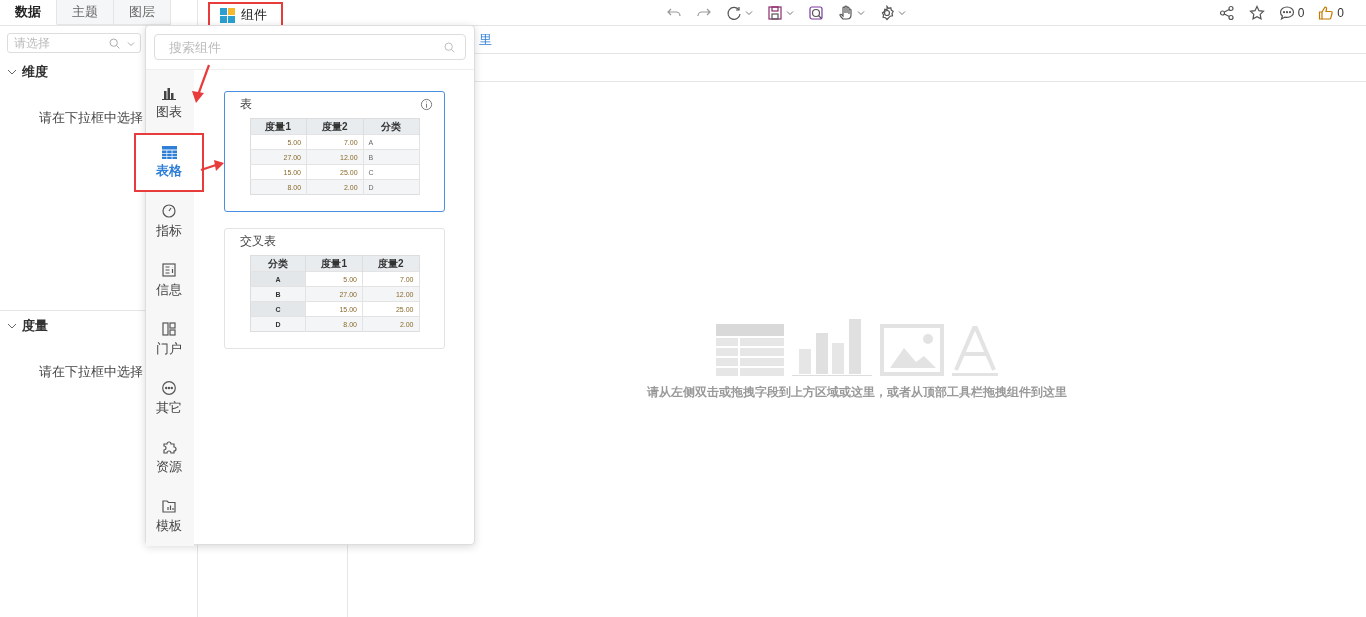 Image resolution: width=1366 pixels, height=617 pixels. What do you see at coordinates (169, 388) in the screenshot?
I see `more-icon` at bounding box center [169, 388].